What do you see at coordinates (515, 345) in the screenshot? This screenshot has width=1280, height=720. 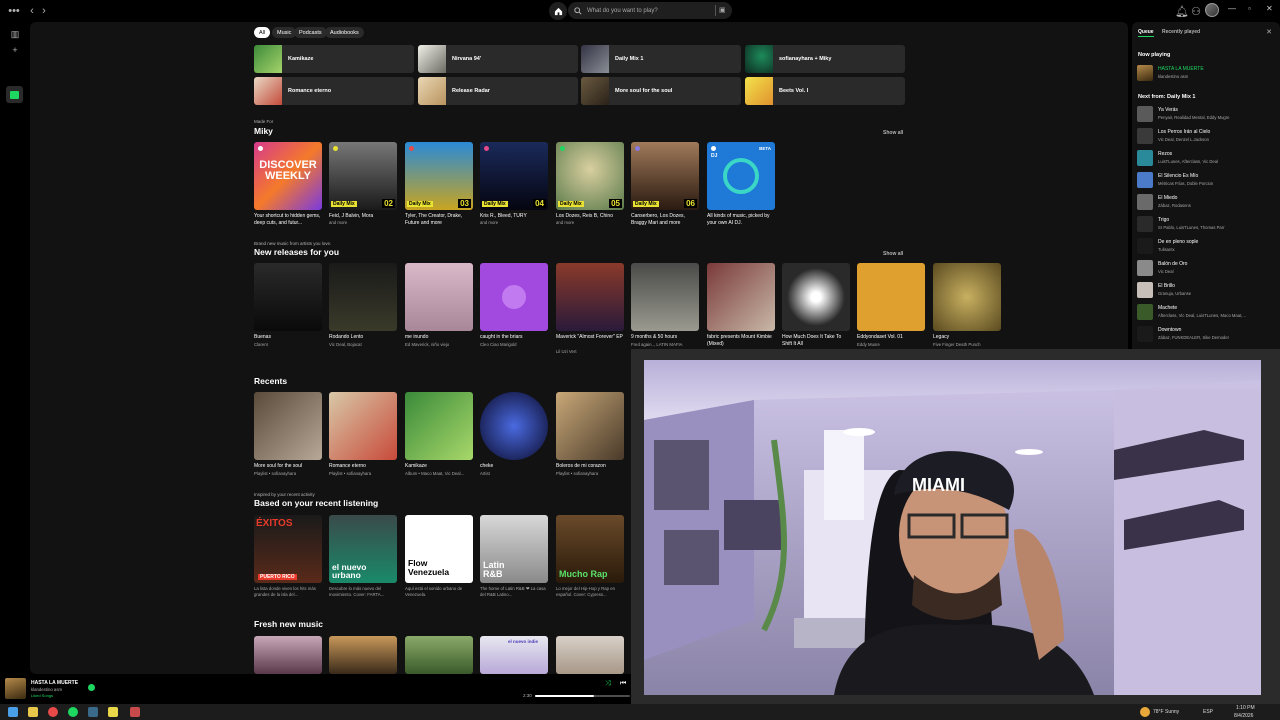 I see `album-artist: Cleo Ciao Marigold` at bounding box center [515, 345].